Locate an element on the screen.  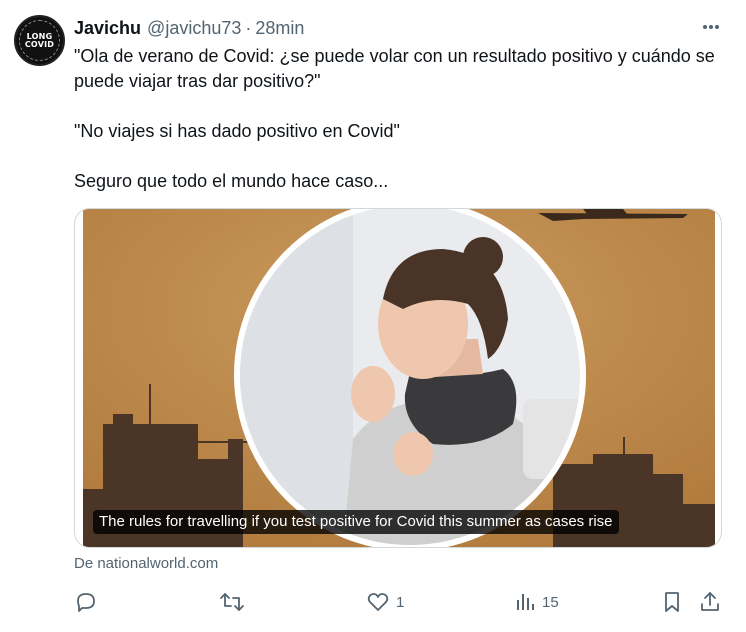
author-handle: @javichu73 is located at coordinates (194, 28).